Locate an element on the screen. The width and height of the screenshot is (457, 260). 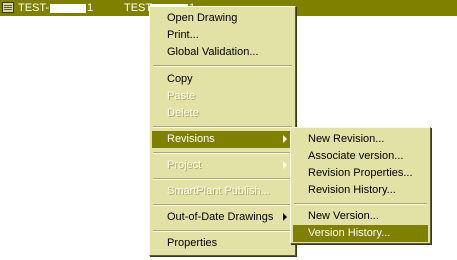
file-item-1: TEST- 1 is located at coordinates (58, 8).